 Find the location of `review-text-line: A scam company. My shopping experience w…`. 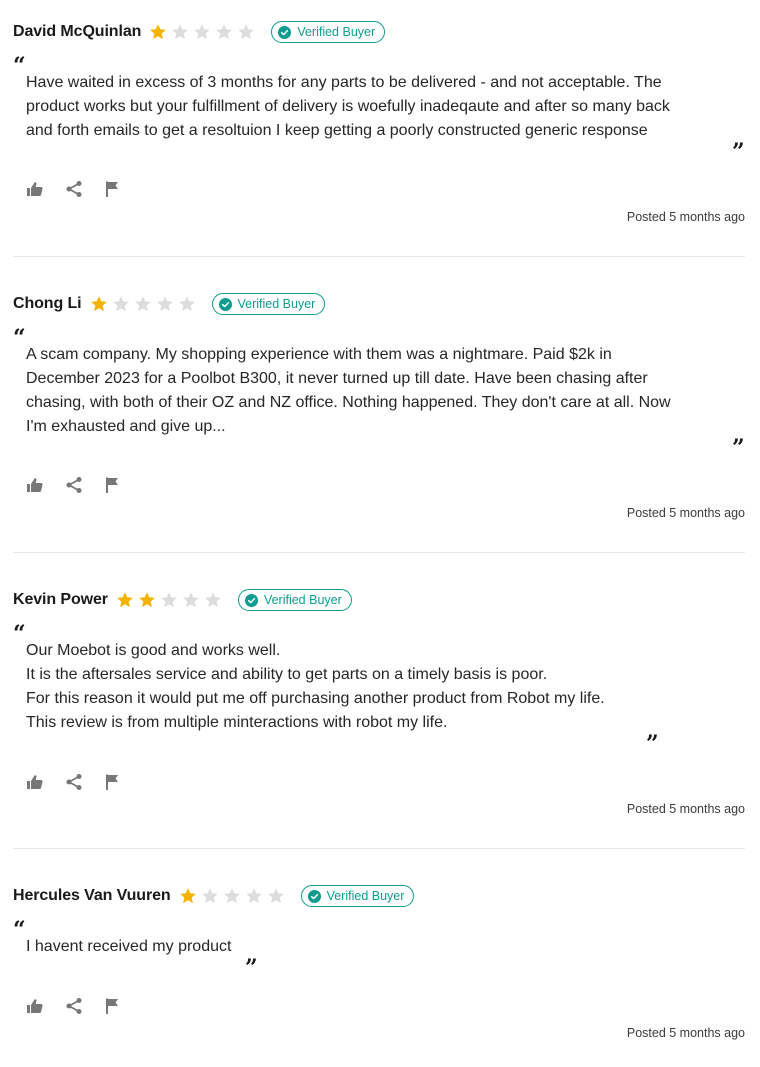

review-text-line: A scam company. My shopping experience w… is located at coordinates (319, 354).